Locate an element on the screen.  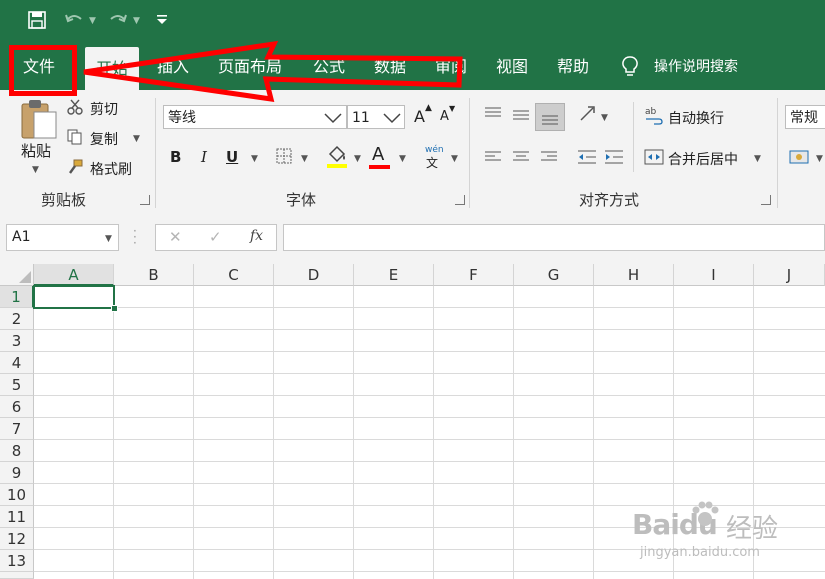
column-header: B is located at coordinates (154, 275).